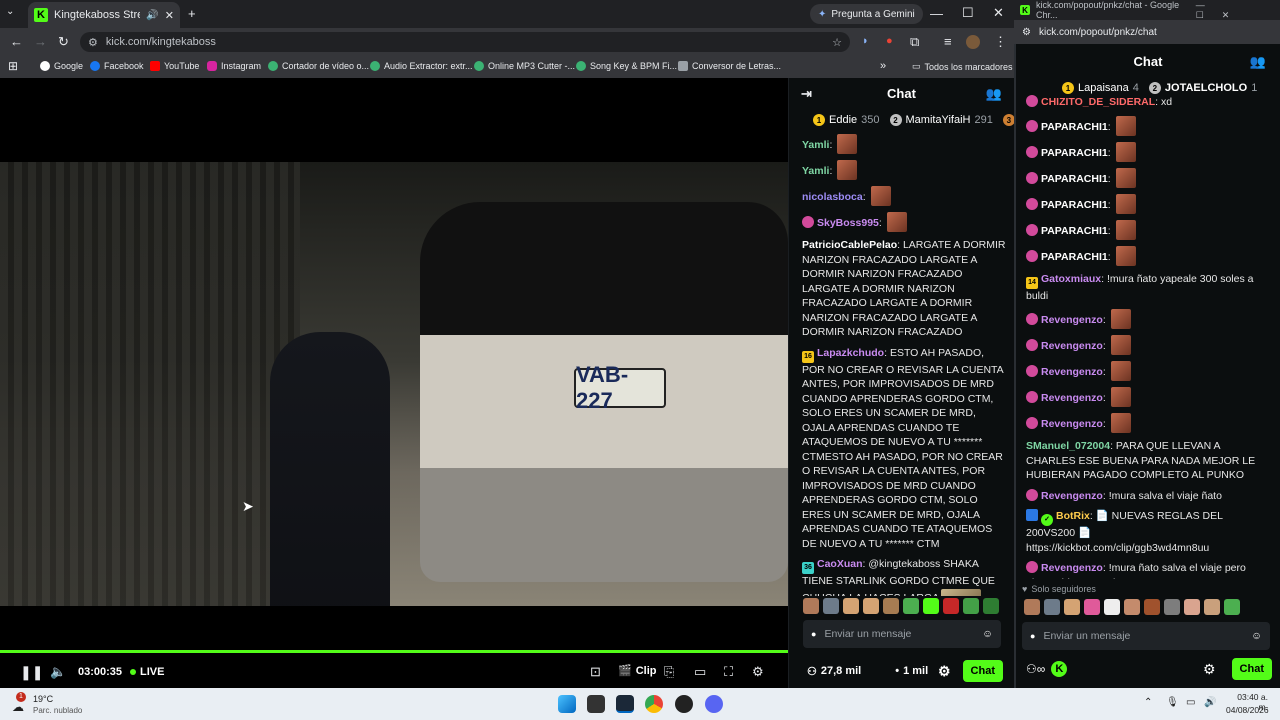 Image resolution: width=1280 pixels, height=720 pixels. Describe the element at coordinates (832, 197) in the screenshot. I see `chat-username: nicolasboca` at that location.